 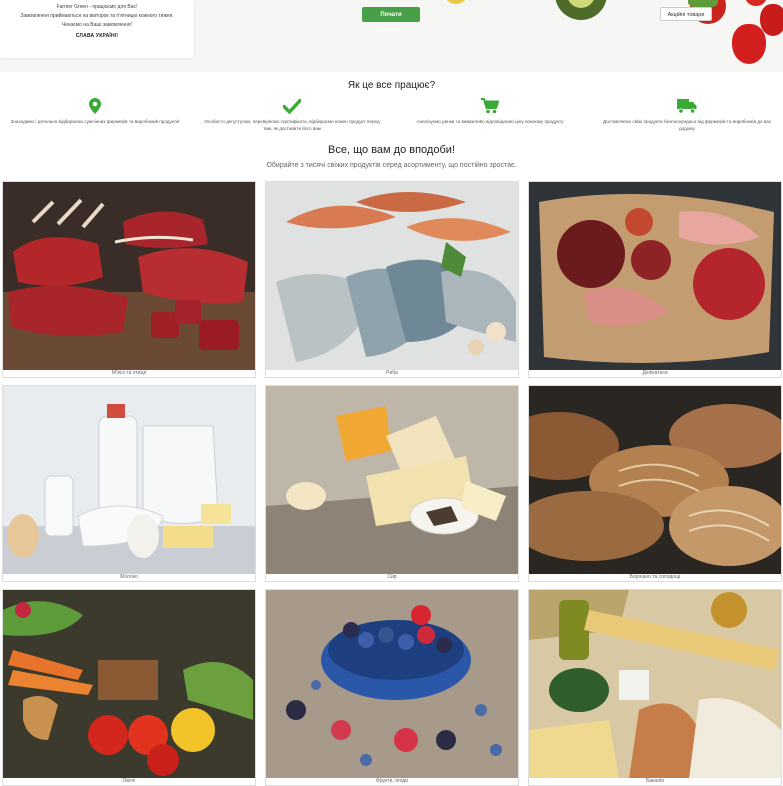 I want to click on announcement-line: Farmer Green - працюємо для Вас!, so click(x=97, y=7).